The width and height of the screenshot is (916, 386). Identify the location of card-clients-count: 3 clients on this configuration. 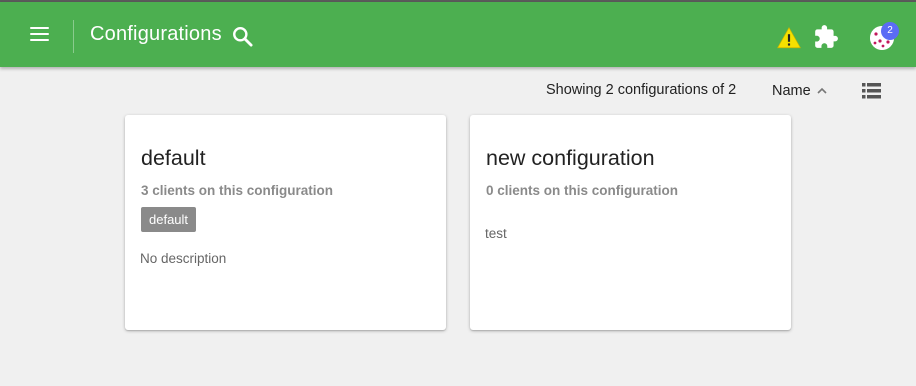
(237, 190).